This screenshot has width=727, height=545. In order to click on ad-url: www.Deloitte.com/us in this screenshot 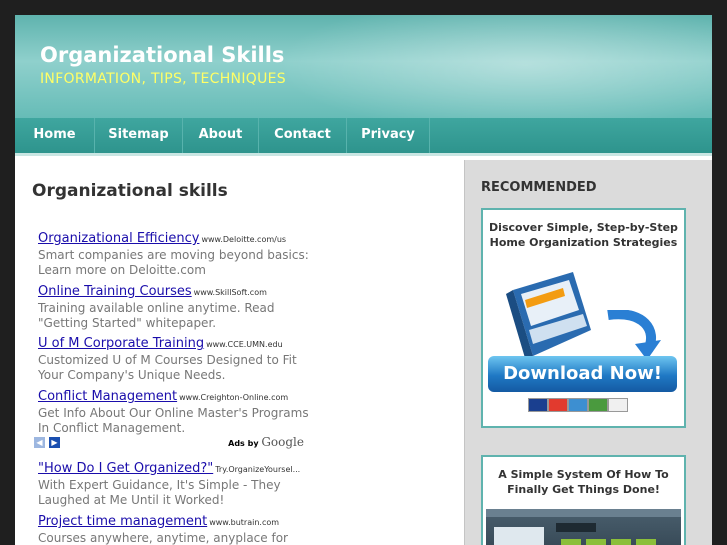, I will do `click(243, 239)`.